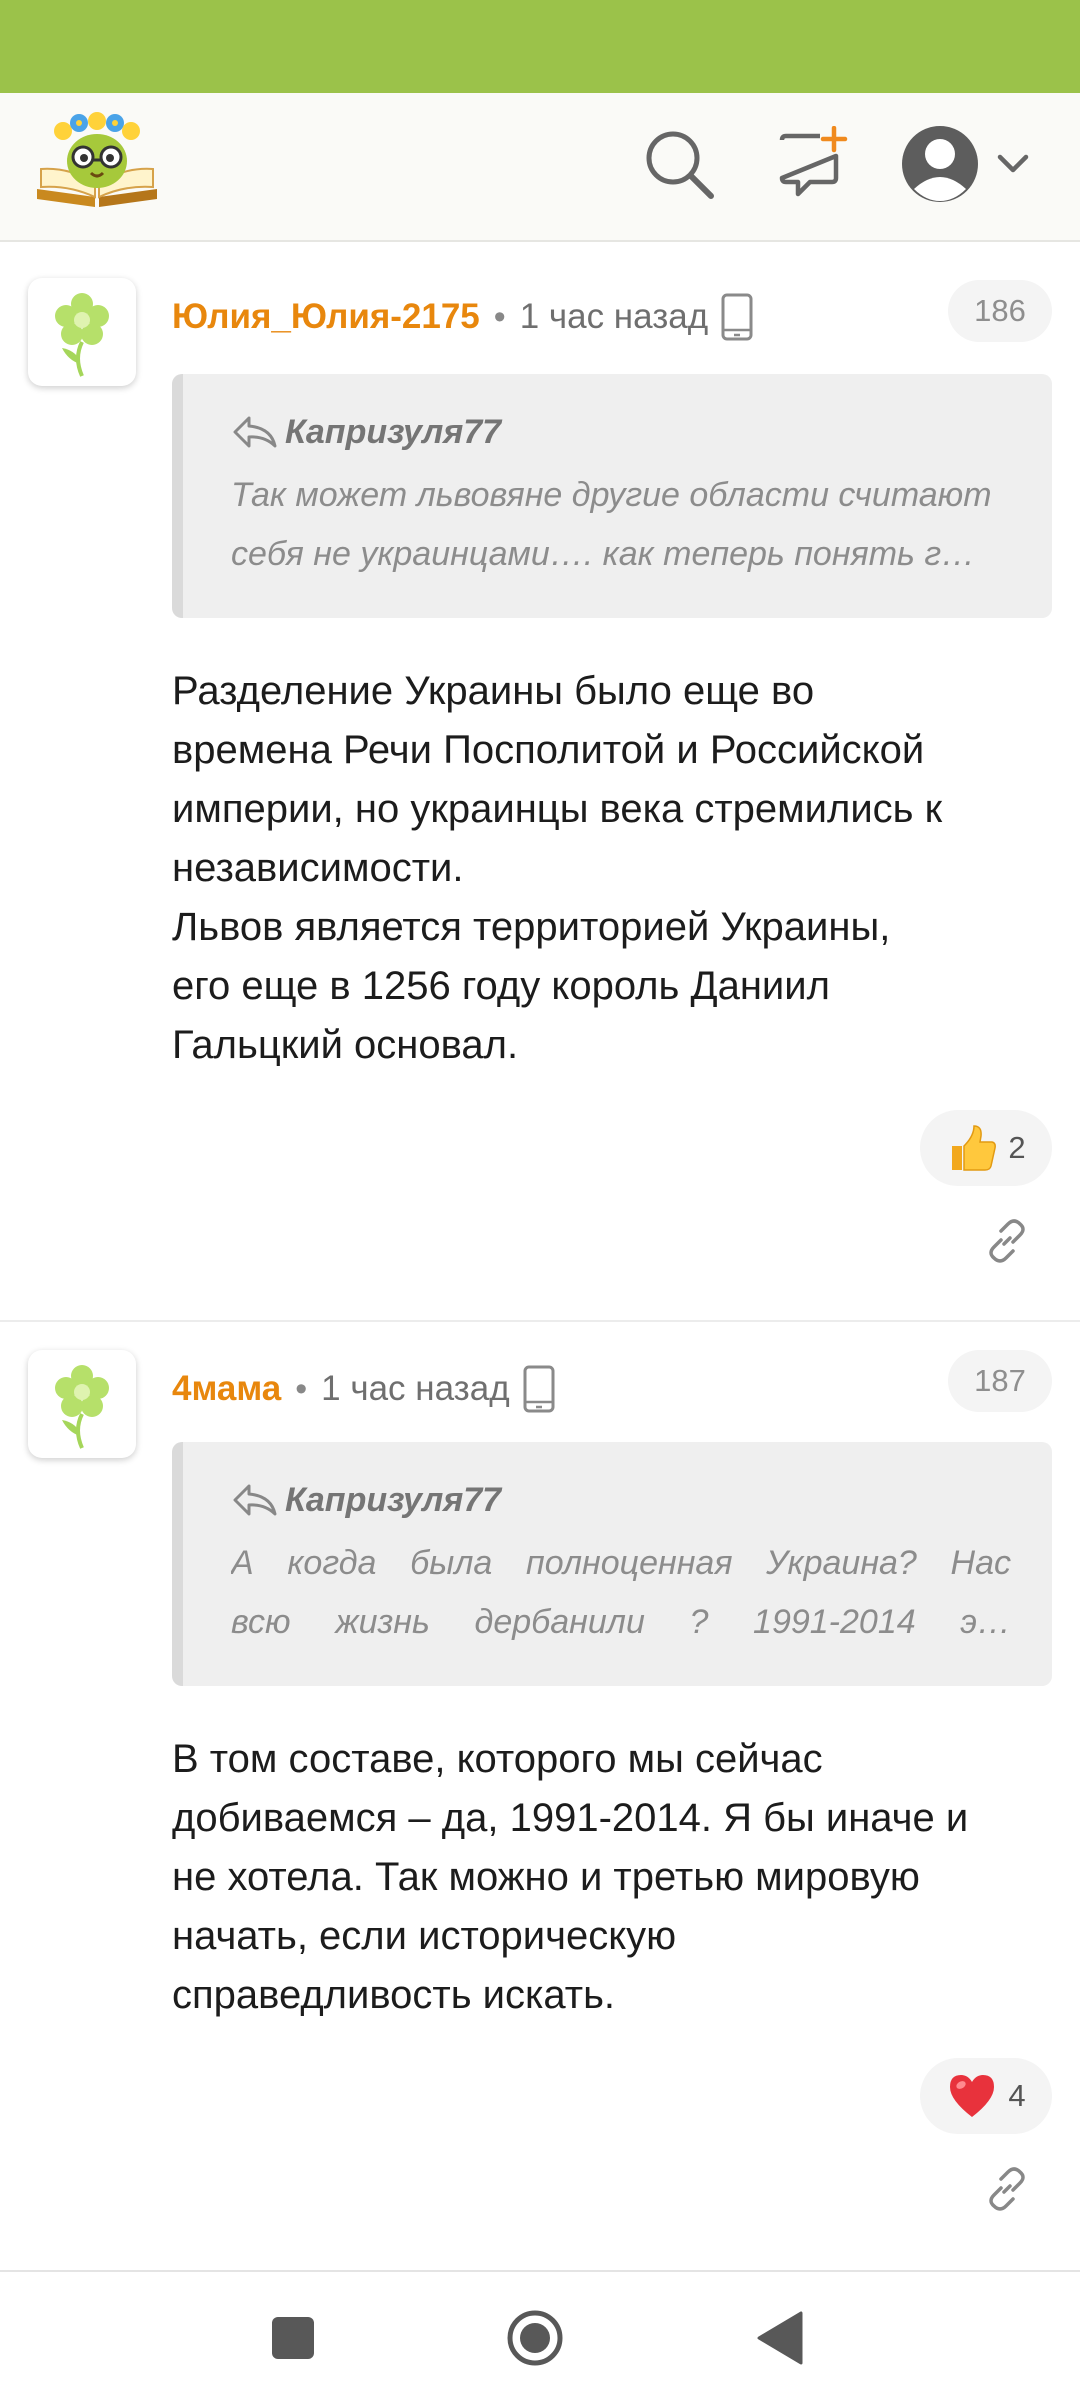  Describe the element at coordinates (812, 162) in the screenshot. I see `chat-plus-icon` at that location.